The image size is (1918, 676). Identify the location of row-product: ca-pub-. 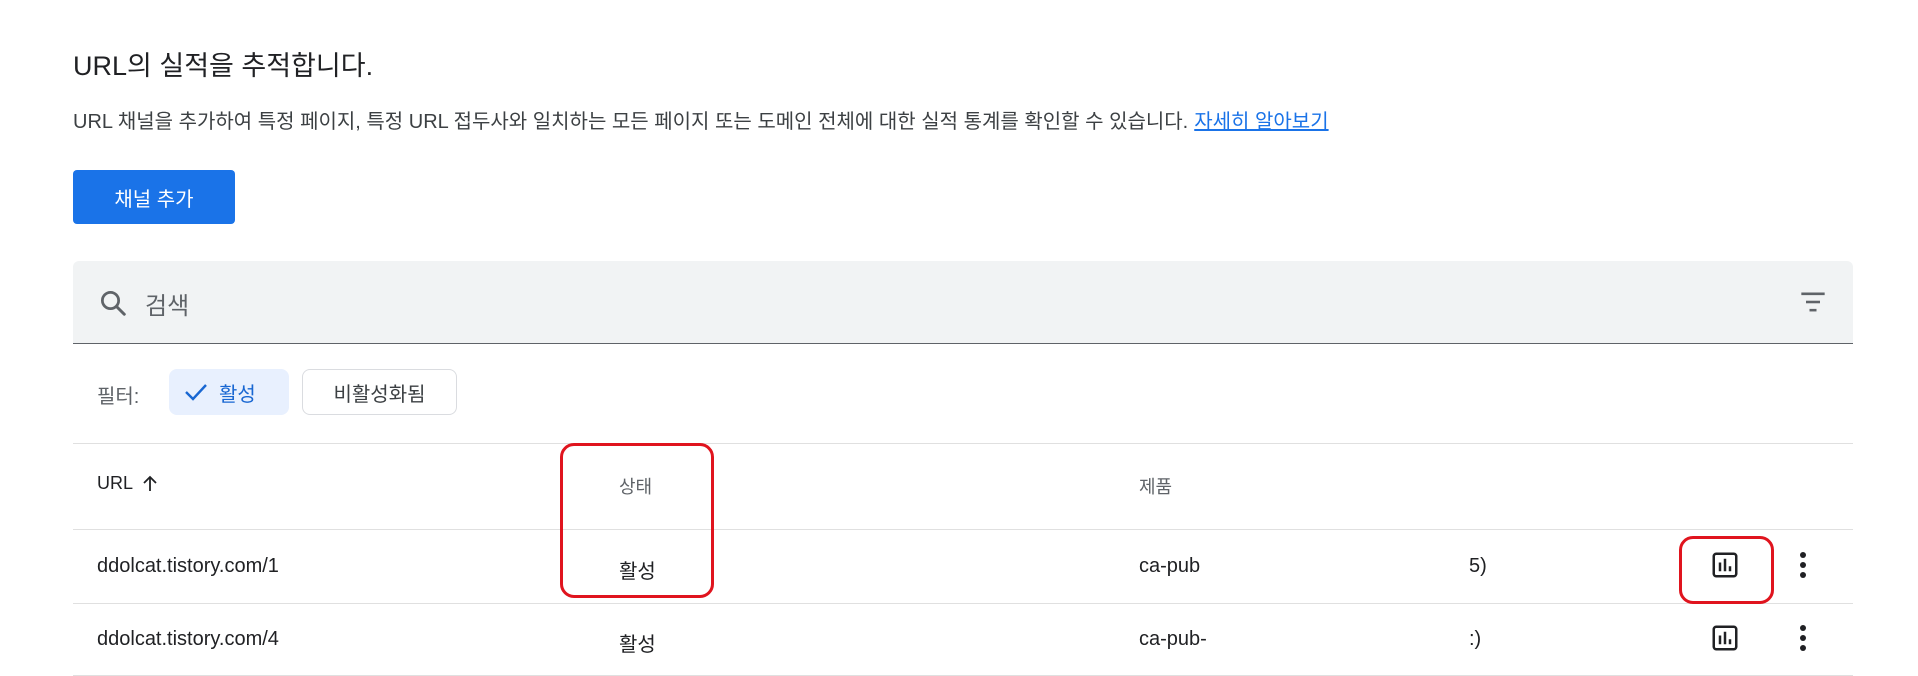
(1173, 639).